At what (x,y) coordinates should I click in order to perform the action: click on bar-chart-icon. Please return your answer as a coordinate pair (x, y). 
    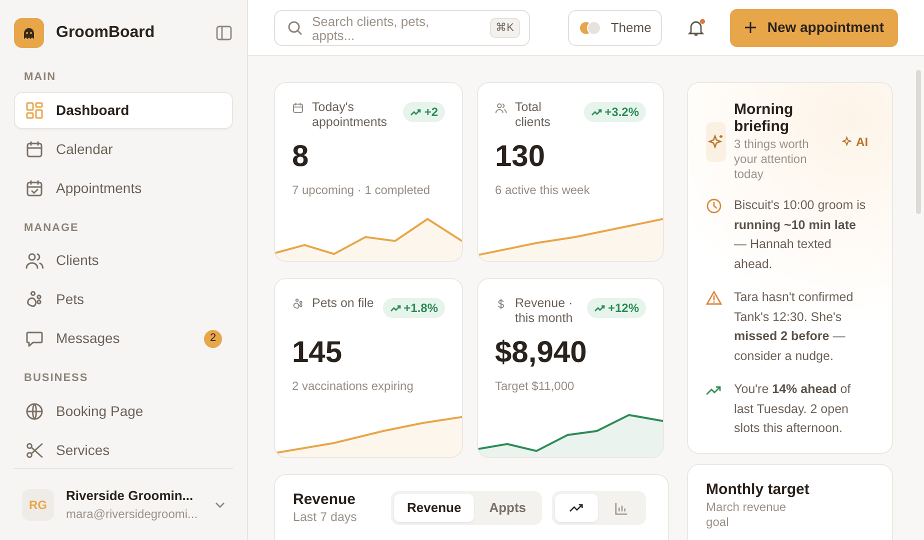
    Looking at the image, I should click on (622, 508).